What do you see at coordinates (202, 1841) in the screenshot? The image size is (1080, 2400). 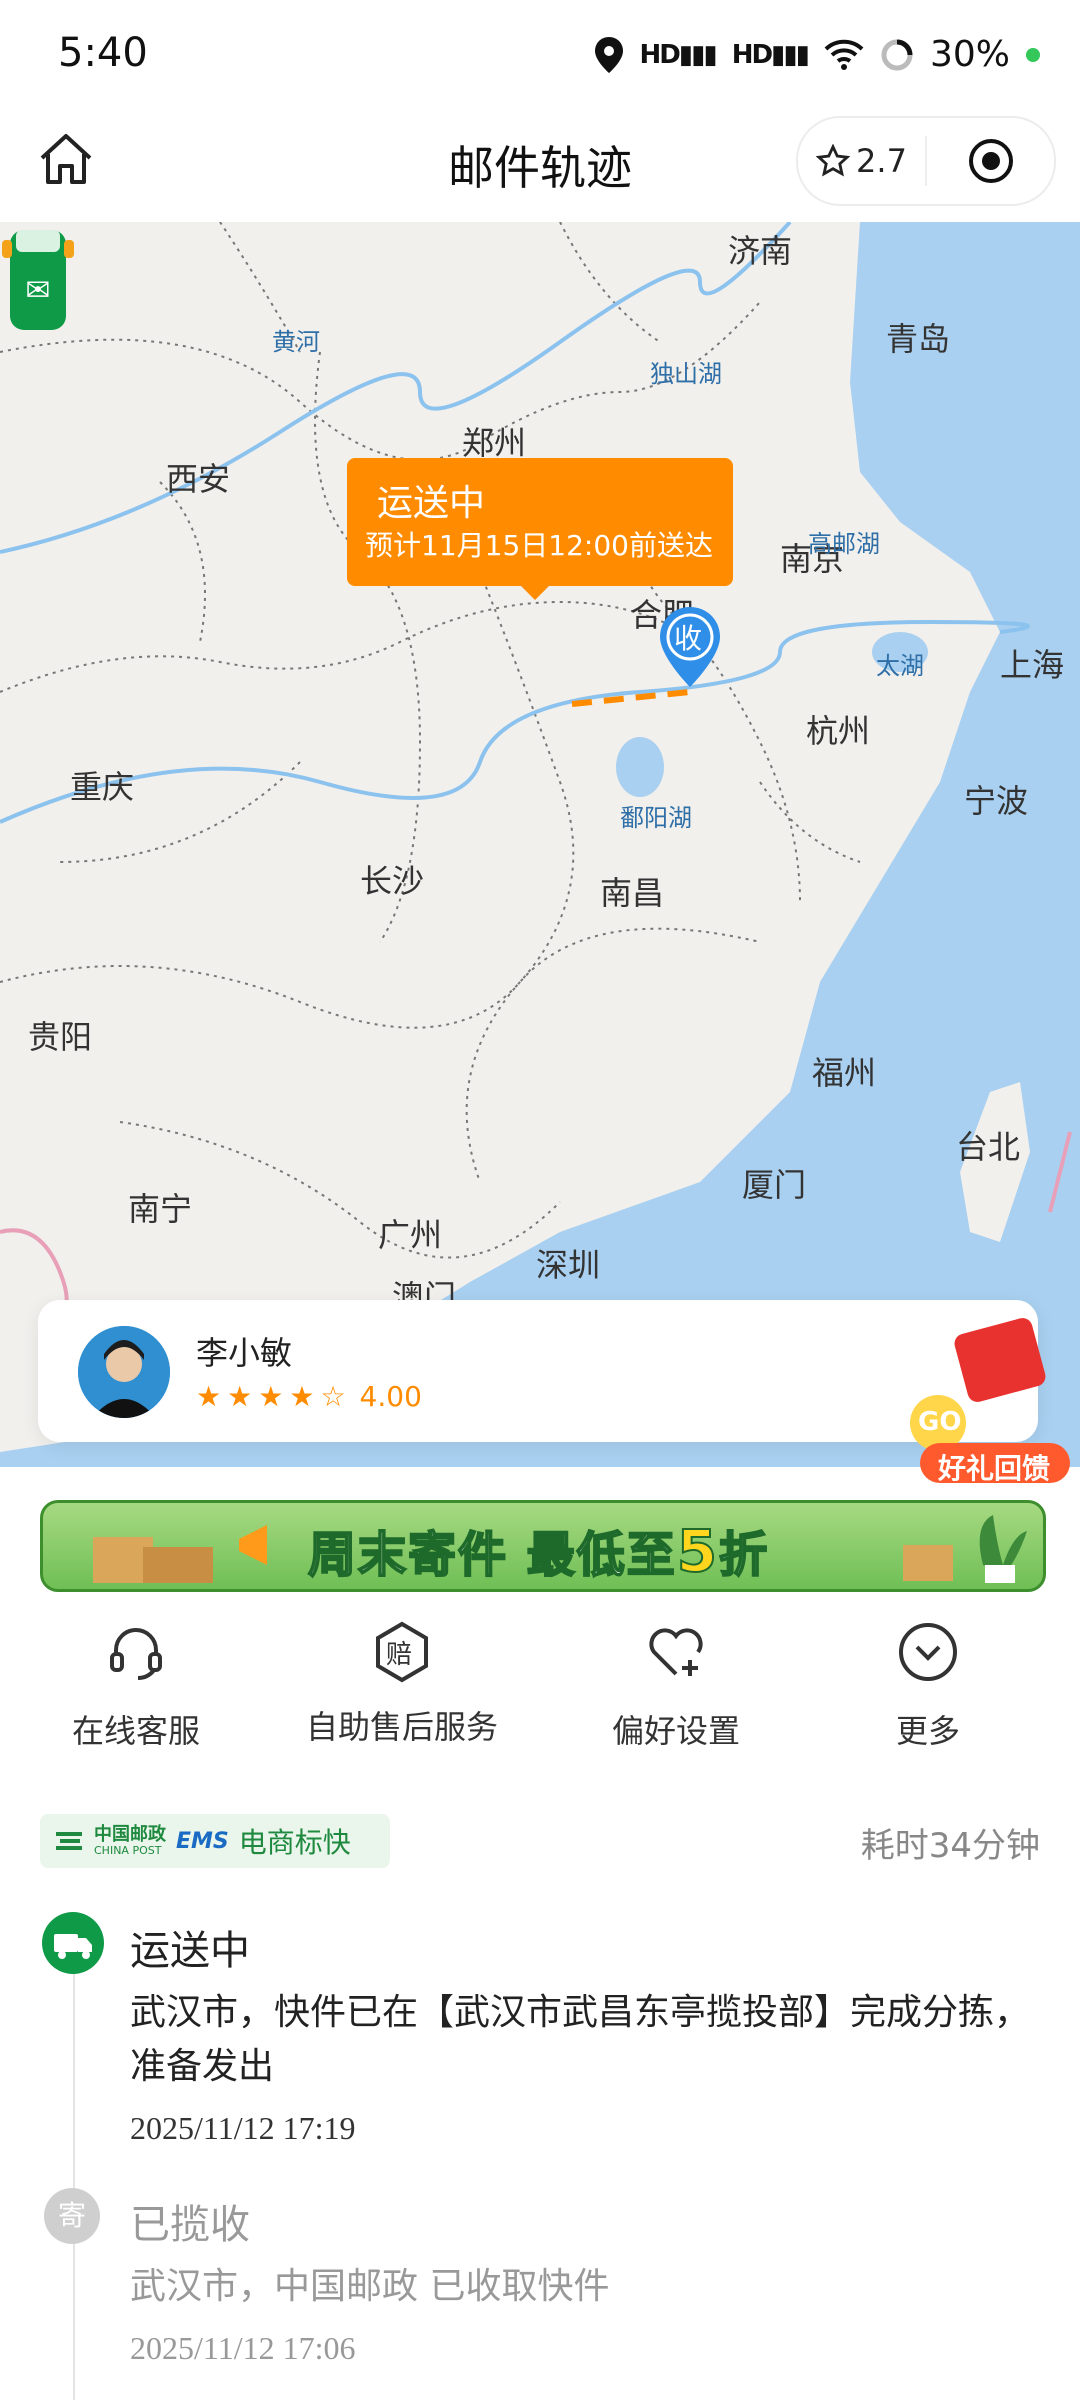 I see `ems-logo: EMS` at bounding box center [202, 1841].